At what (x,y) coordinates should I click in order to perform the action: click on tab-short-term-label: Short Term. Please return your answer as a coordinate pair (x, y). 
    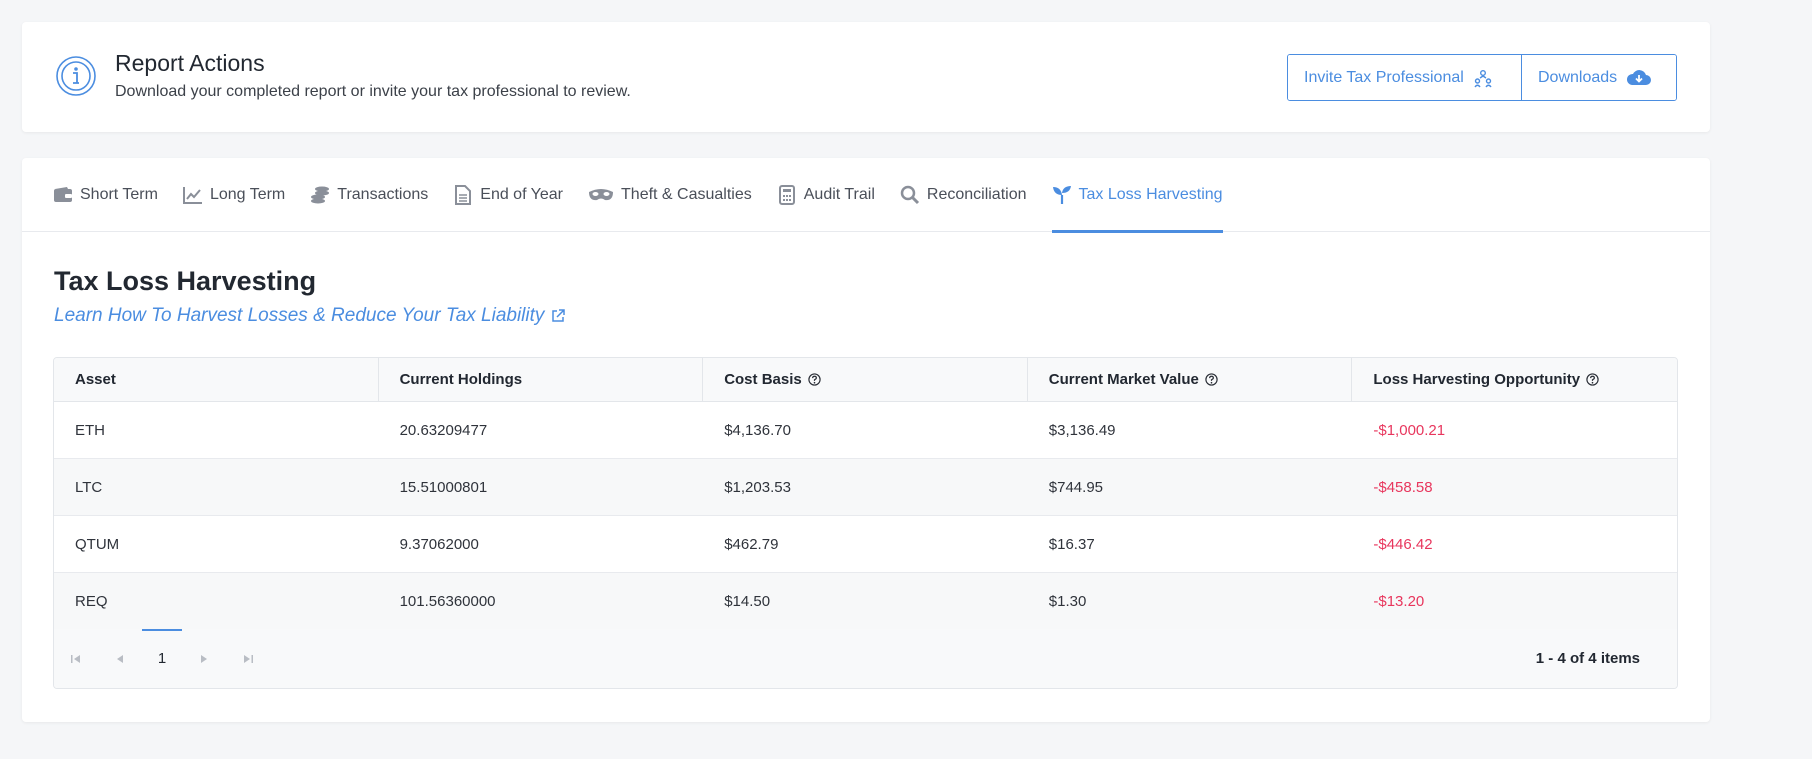
    Looking at the image, I should click on (119, 194).